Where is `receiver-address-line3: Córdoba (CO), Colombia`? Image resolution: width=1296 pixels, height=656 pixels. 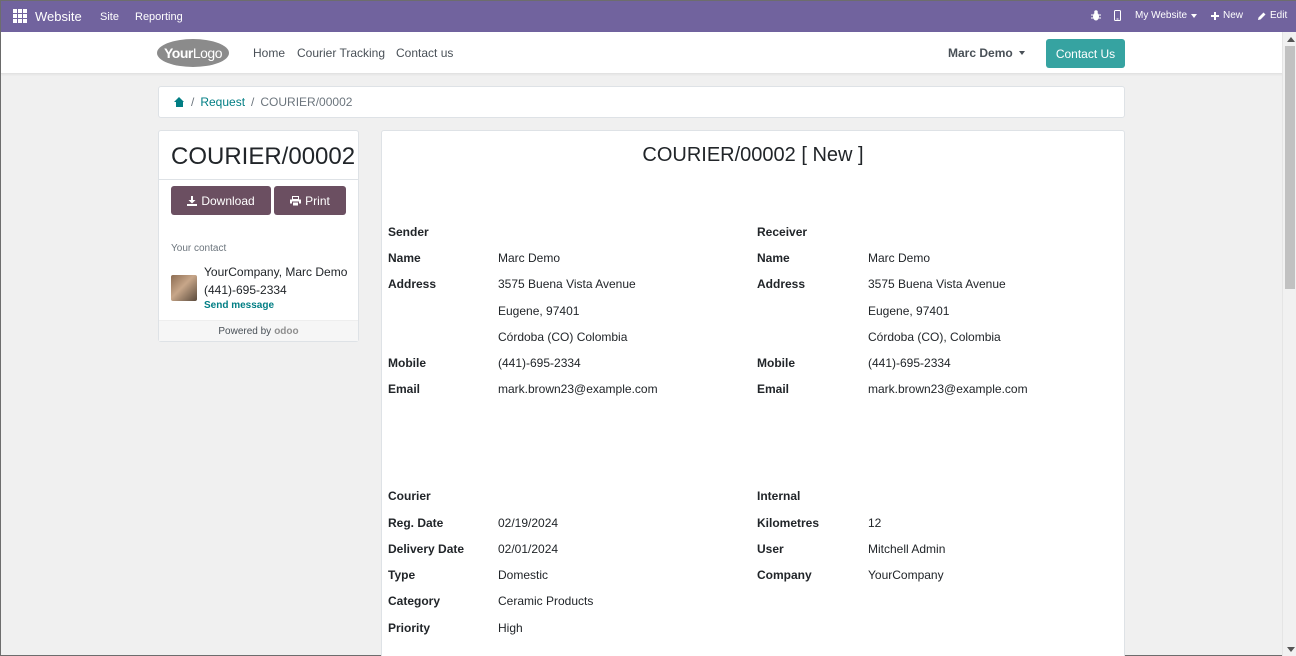
receiver-address-line3: Córdoba (CO), Colombia is located at coordinates (934, 337).